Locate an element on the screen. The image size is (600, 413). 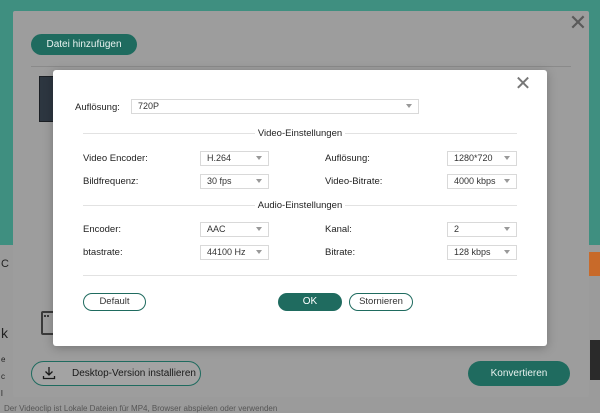
sample-rate-label: btastrate: is located at coordinates (103, 252).